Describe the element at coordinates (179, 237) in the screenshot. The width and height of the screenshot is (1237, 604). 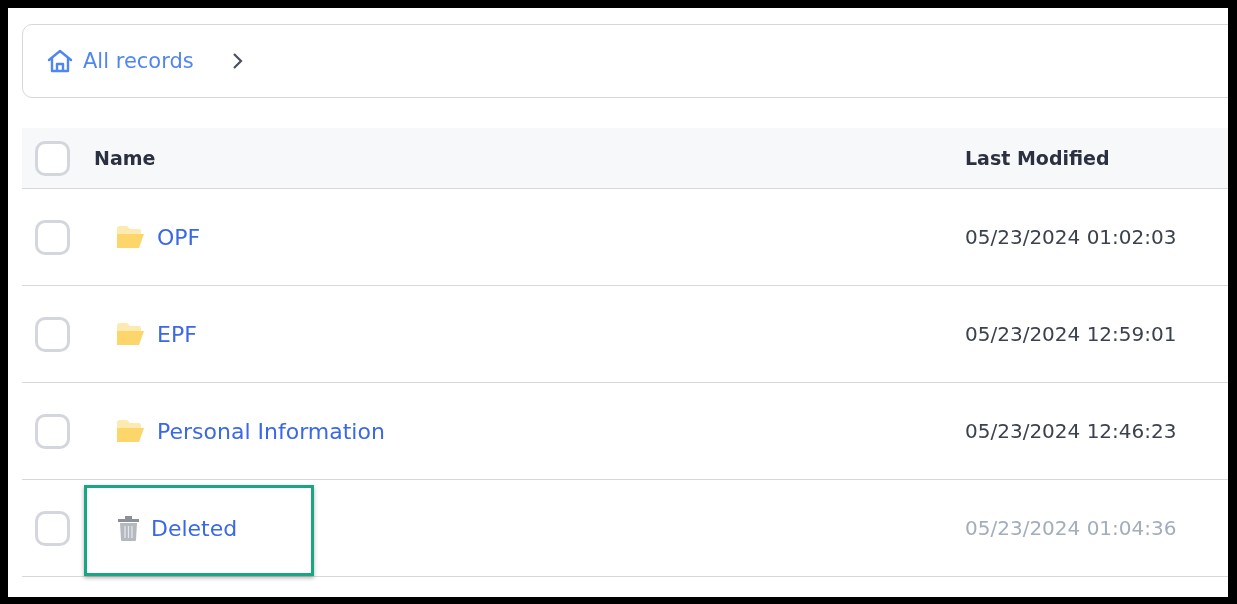
I see `record-name-link: OPF` at that location.